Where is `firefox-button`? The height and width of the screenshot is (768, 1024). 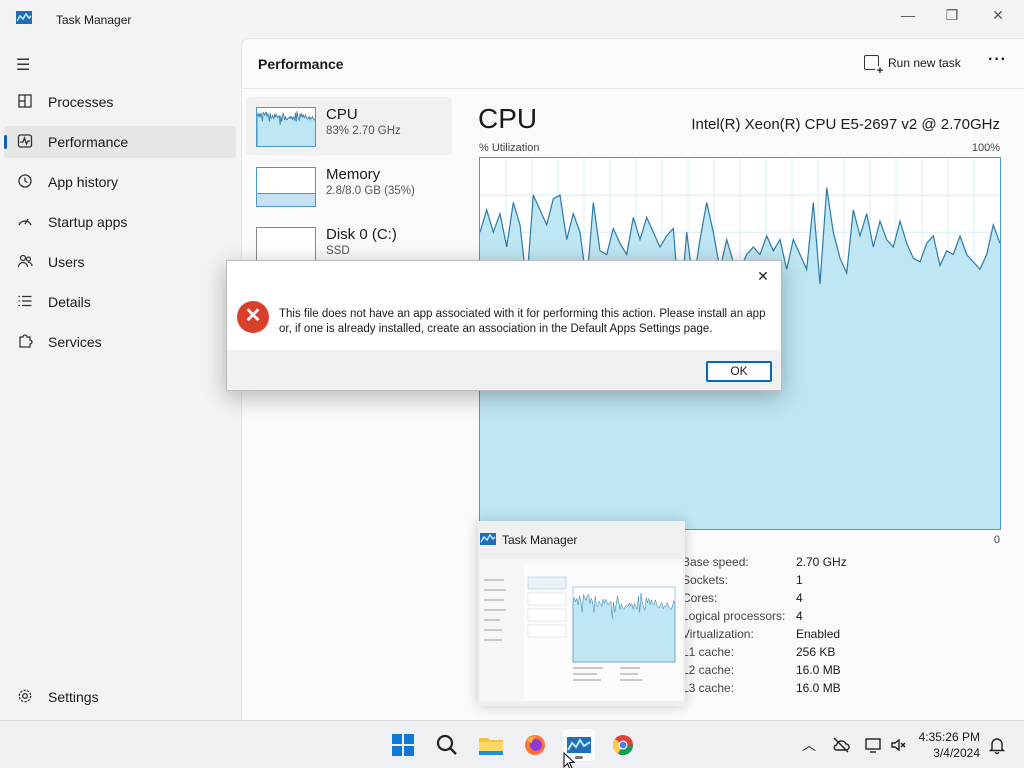 firefox-button is located at coordinates (535, 745).